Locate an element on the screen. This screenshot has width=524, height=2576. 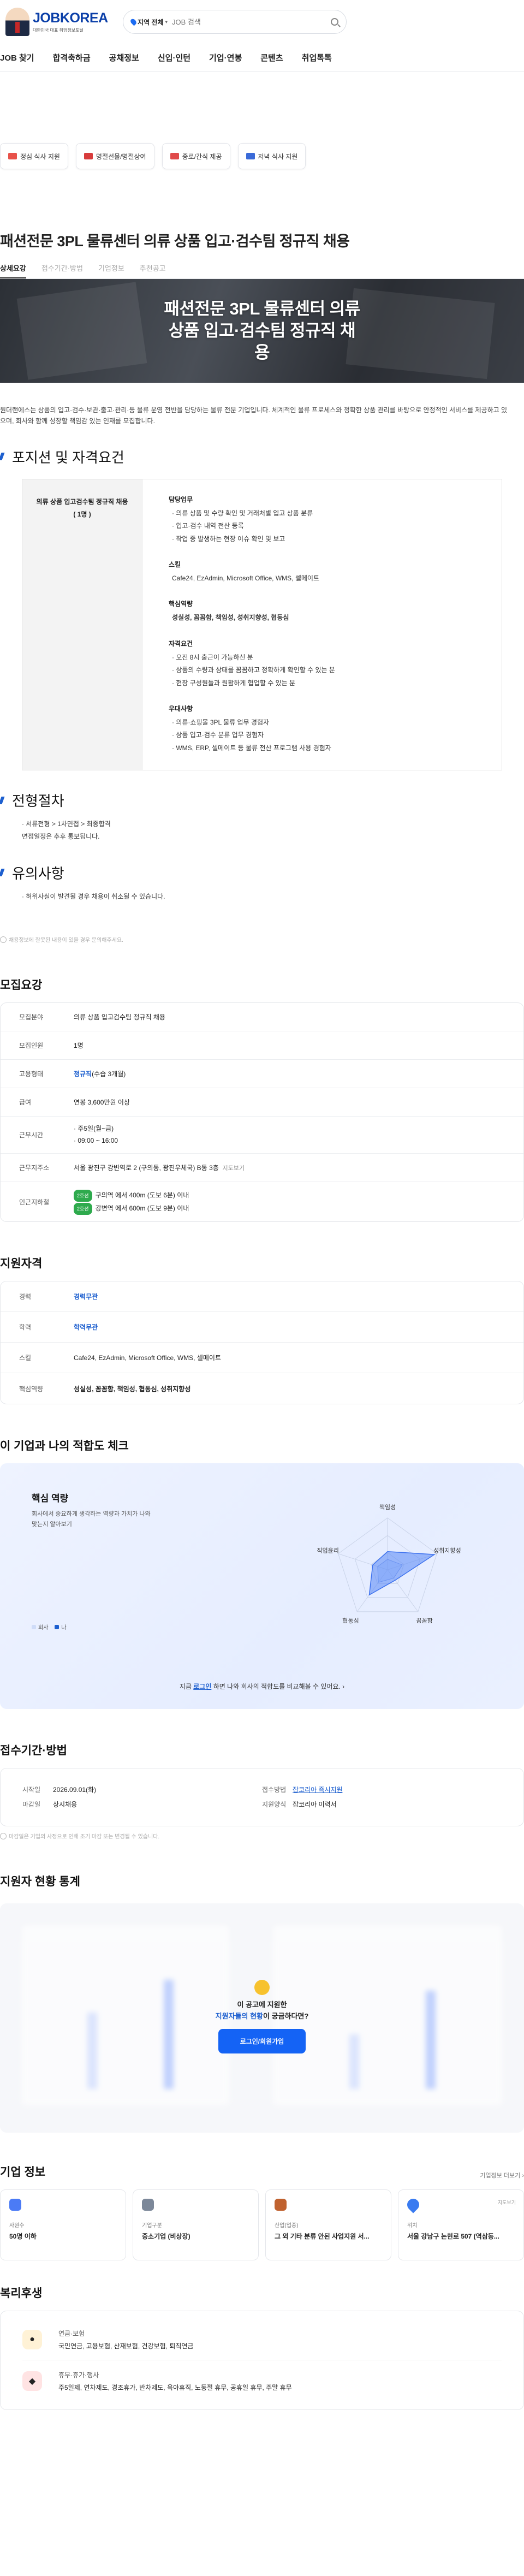
chevron-right-icon: › is located at coordinates (343, 1687).